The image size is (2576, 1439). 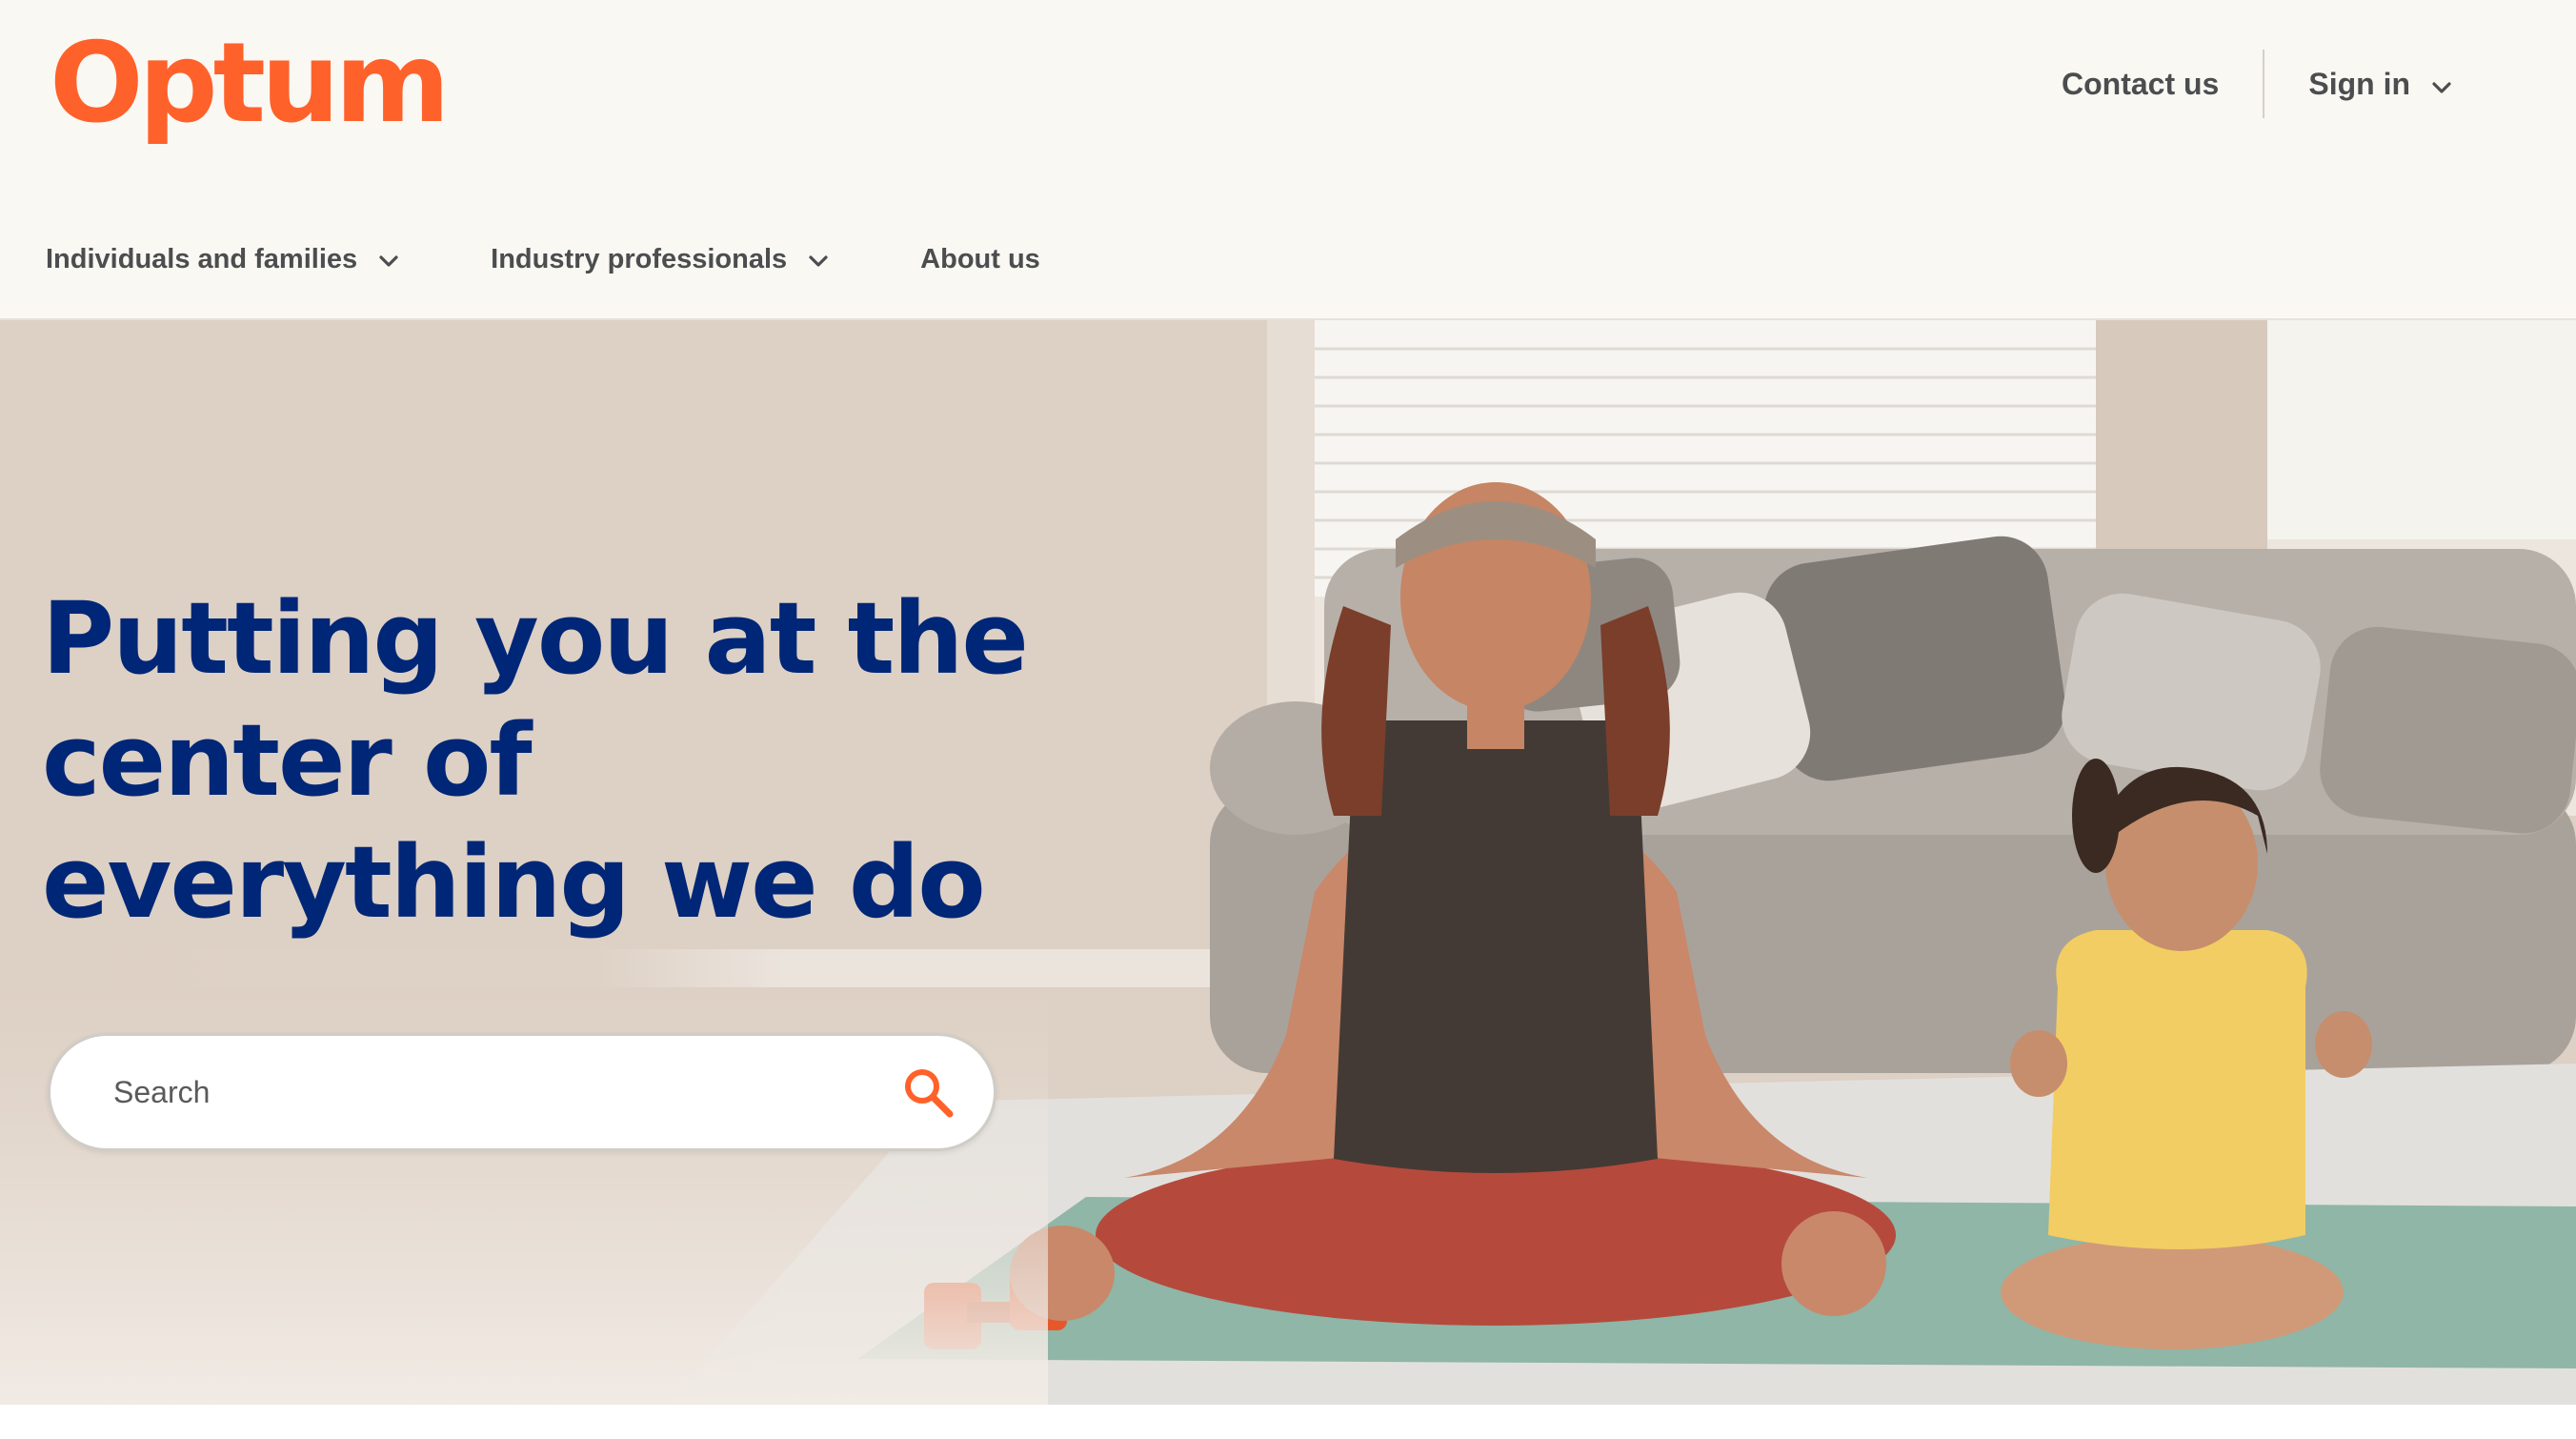 I want to click on contact-us-link: Contact us, so click(x=2141, y=84).